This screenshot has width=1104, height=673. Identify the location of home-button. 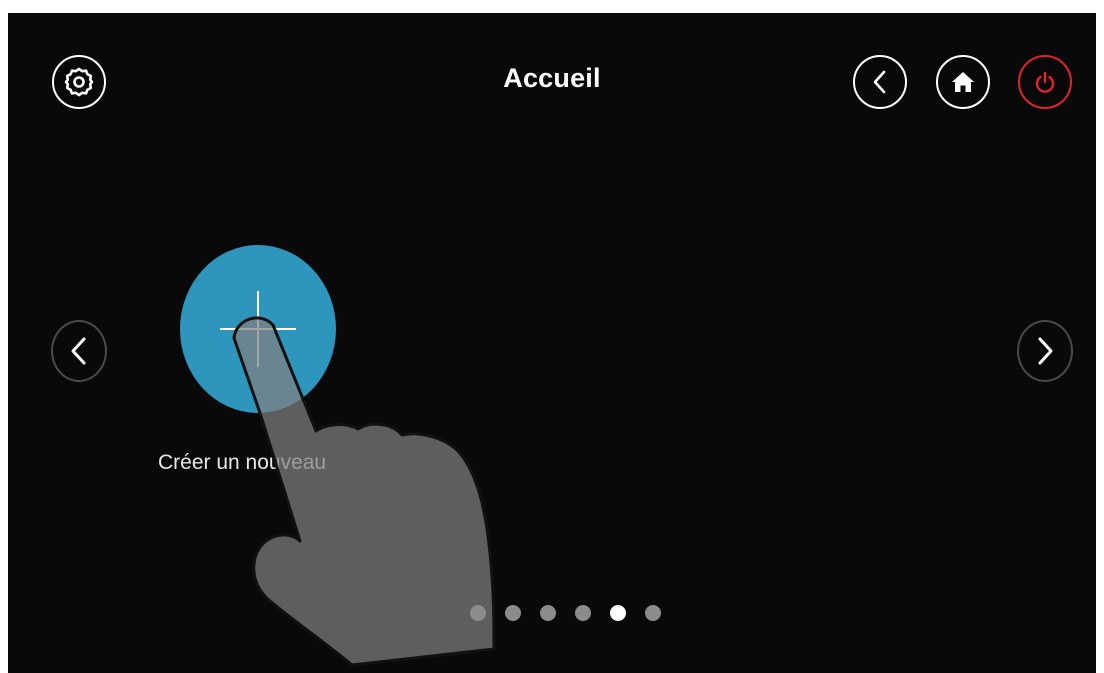
(963, 82).